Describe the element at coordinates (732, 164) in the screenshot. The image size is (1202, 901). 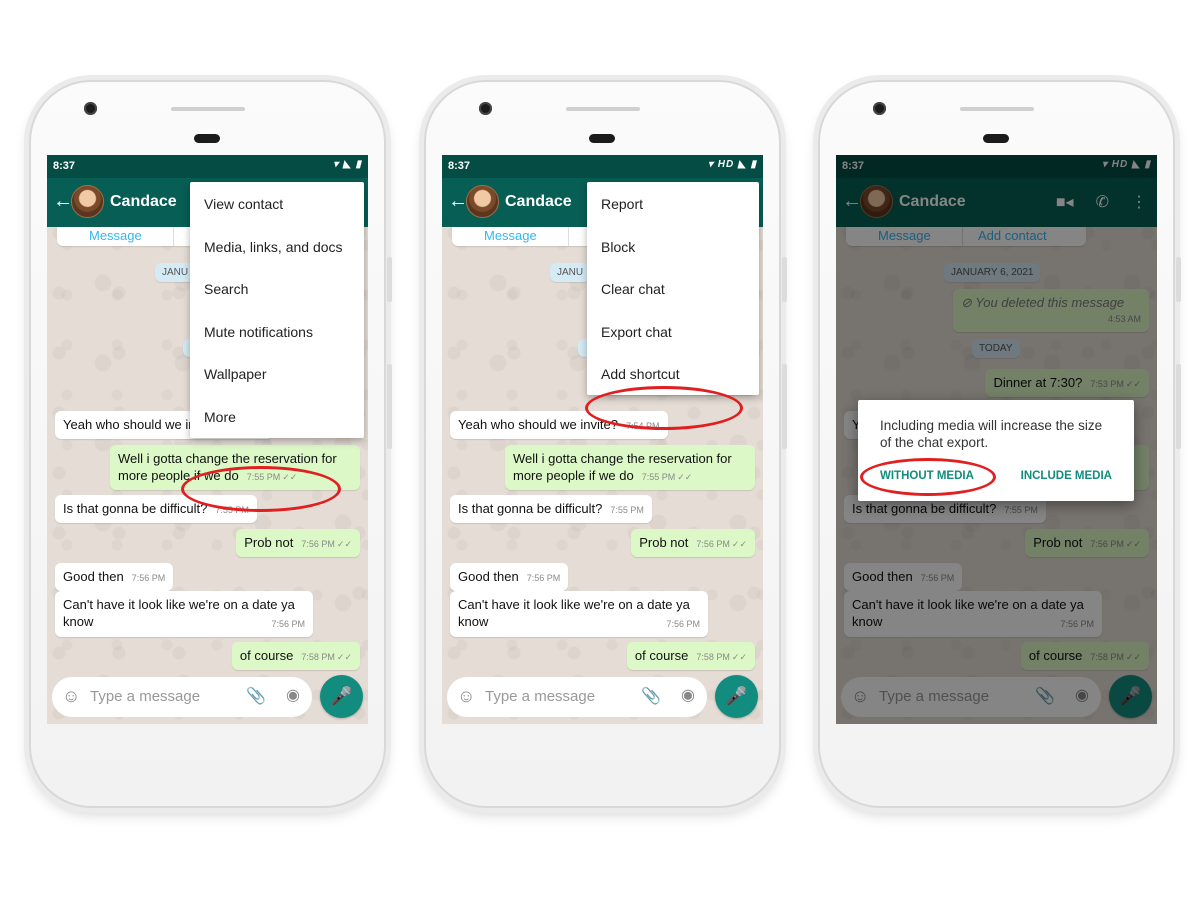
I see `status-icons: ▾ HD ◣ ▮` at that location.